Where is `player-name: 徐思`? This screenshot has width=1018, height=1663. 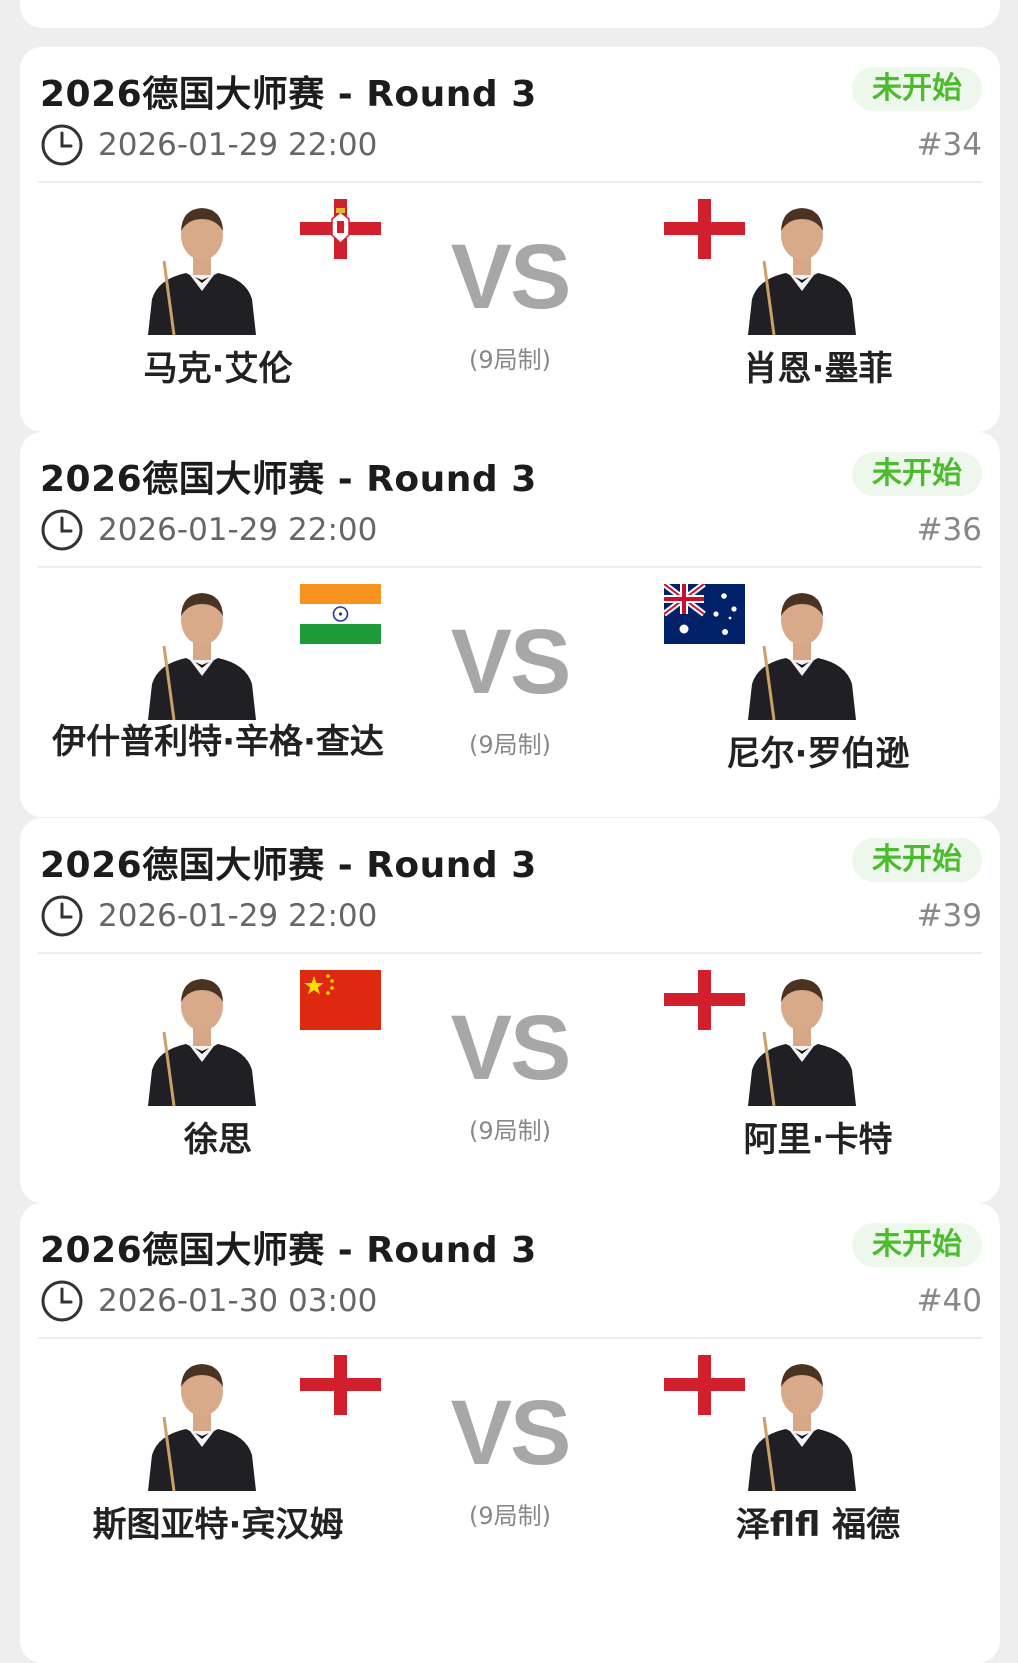
player-name: 徐思 is located at coordinates (218, 1140).